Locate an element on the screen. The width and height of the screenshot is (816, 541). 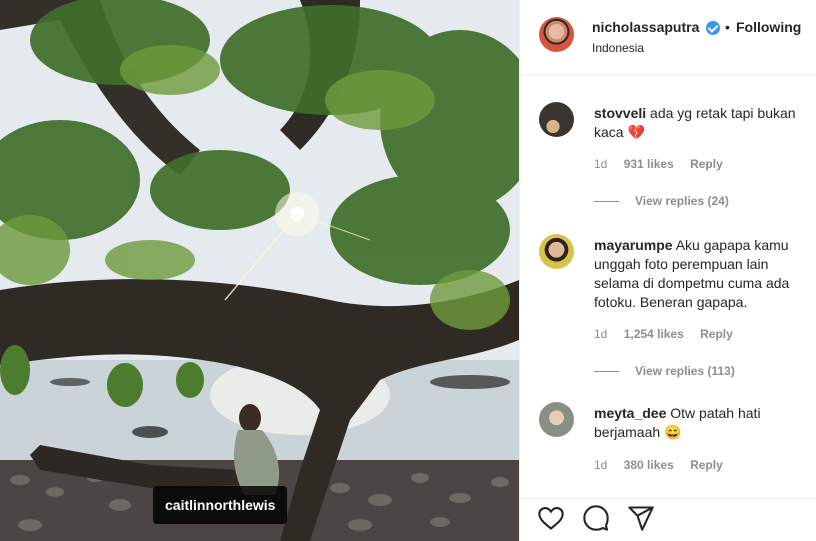
comment-meta: 1d 380 likes Reply is located at coordinates (665, 465).